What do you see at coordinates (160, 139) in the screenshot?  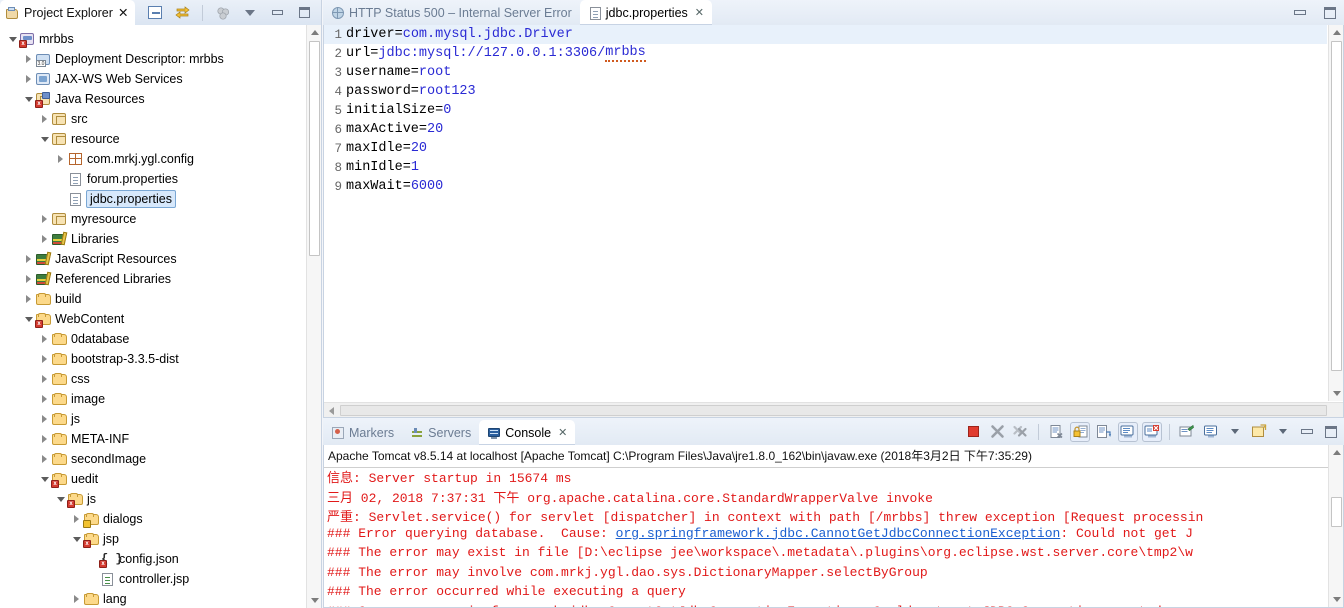 I see `tree-item-resource: resource` at bounding box center [160, 139].